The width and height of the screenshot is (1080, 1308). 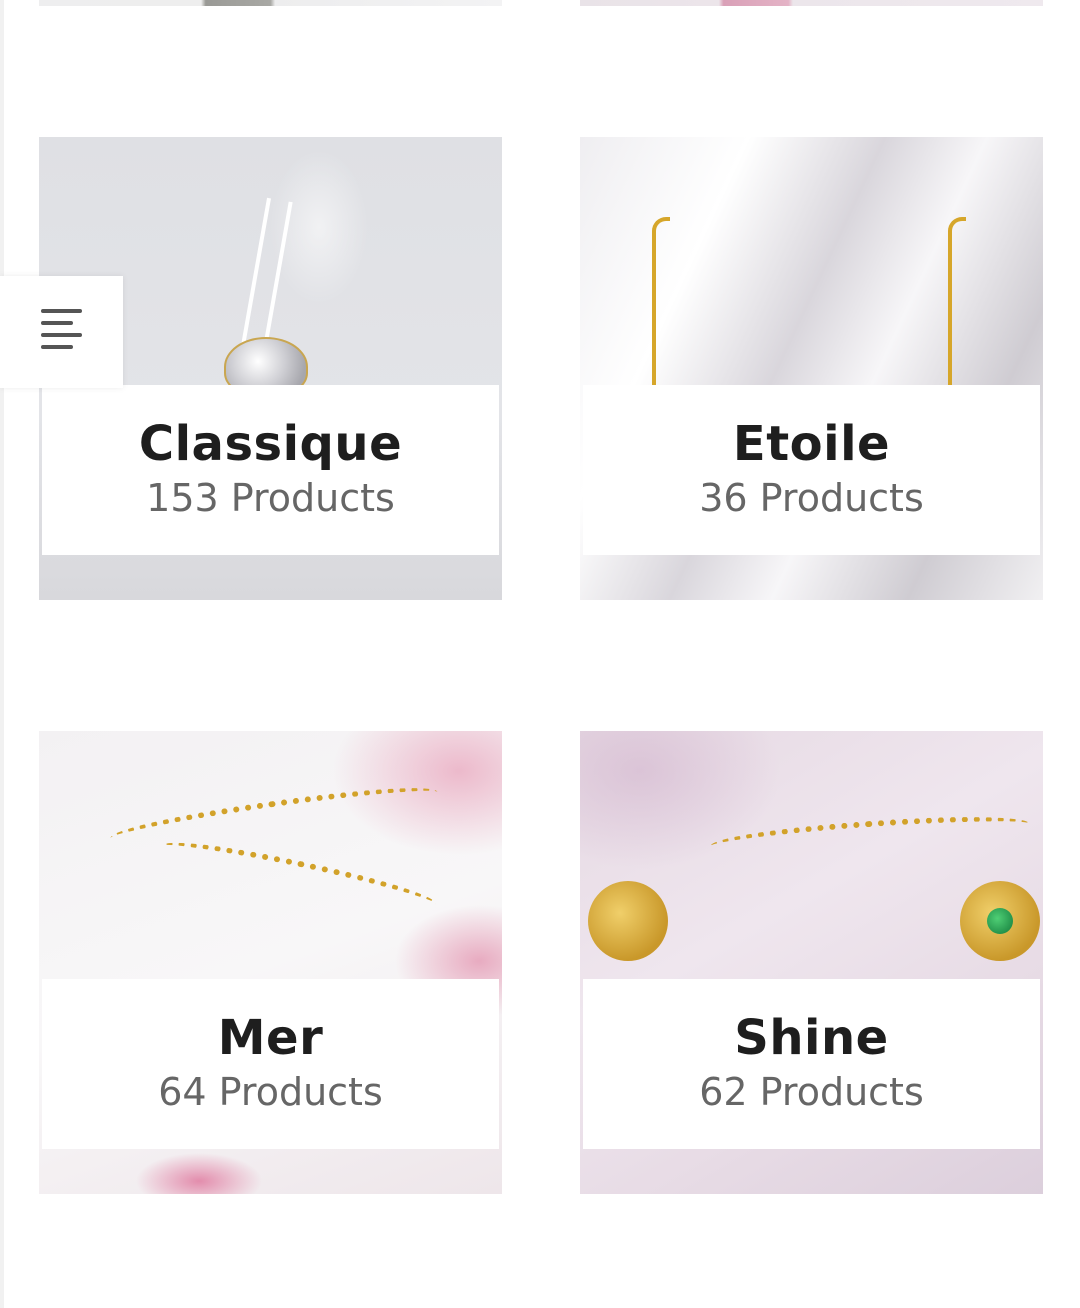 I want to click on category-label: Shine 62 Products, so click(x=811, y=1064).